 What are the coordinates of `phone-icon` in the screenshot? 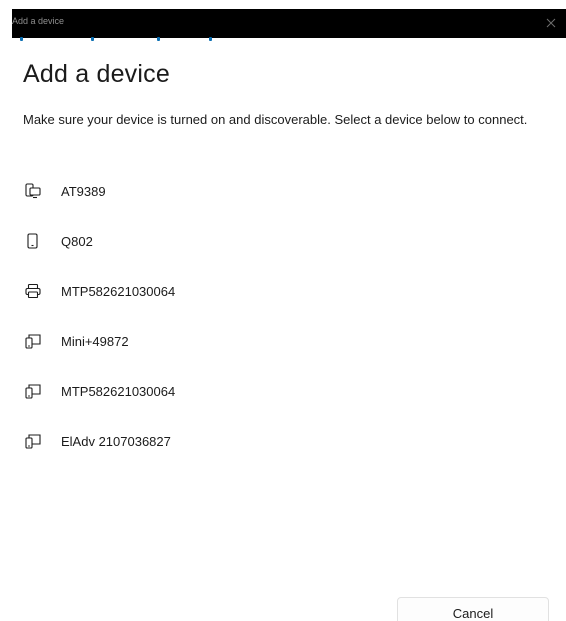 It's located at (33, 241).